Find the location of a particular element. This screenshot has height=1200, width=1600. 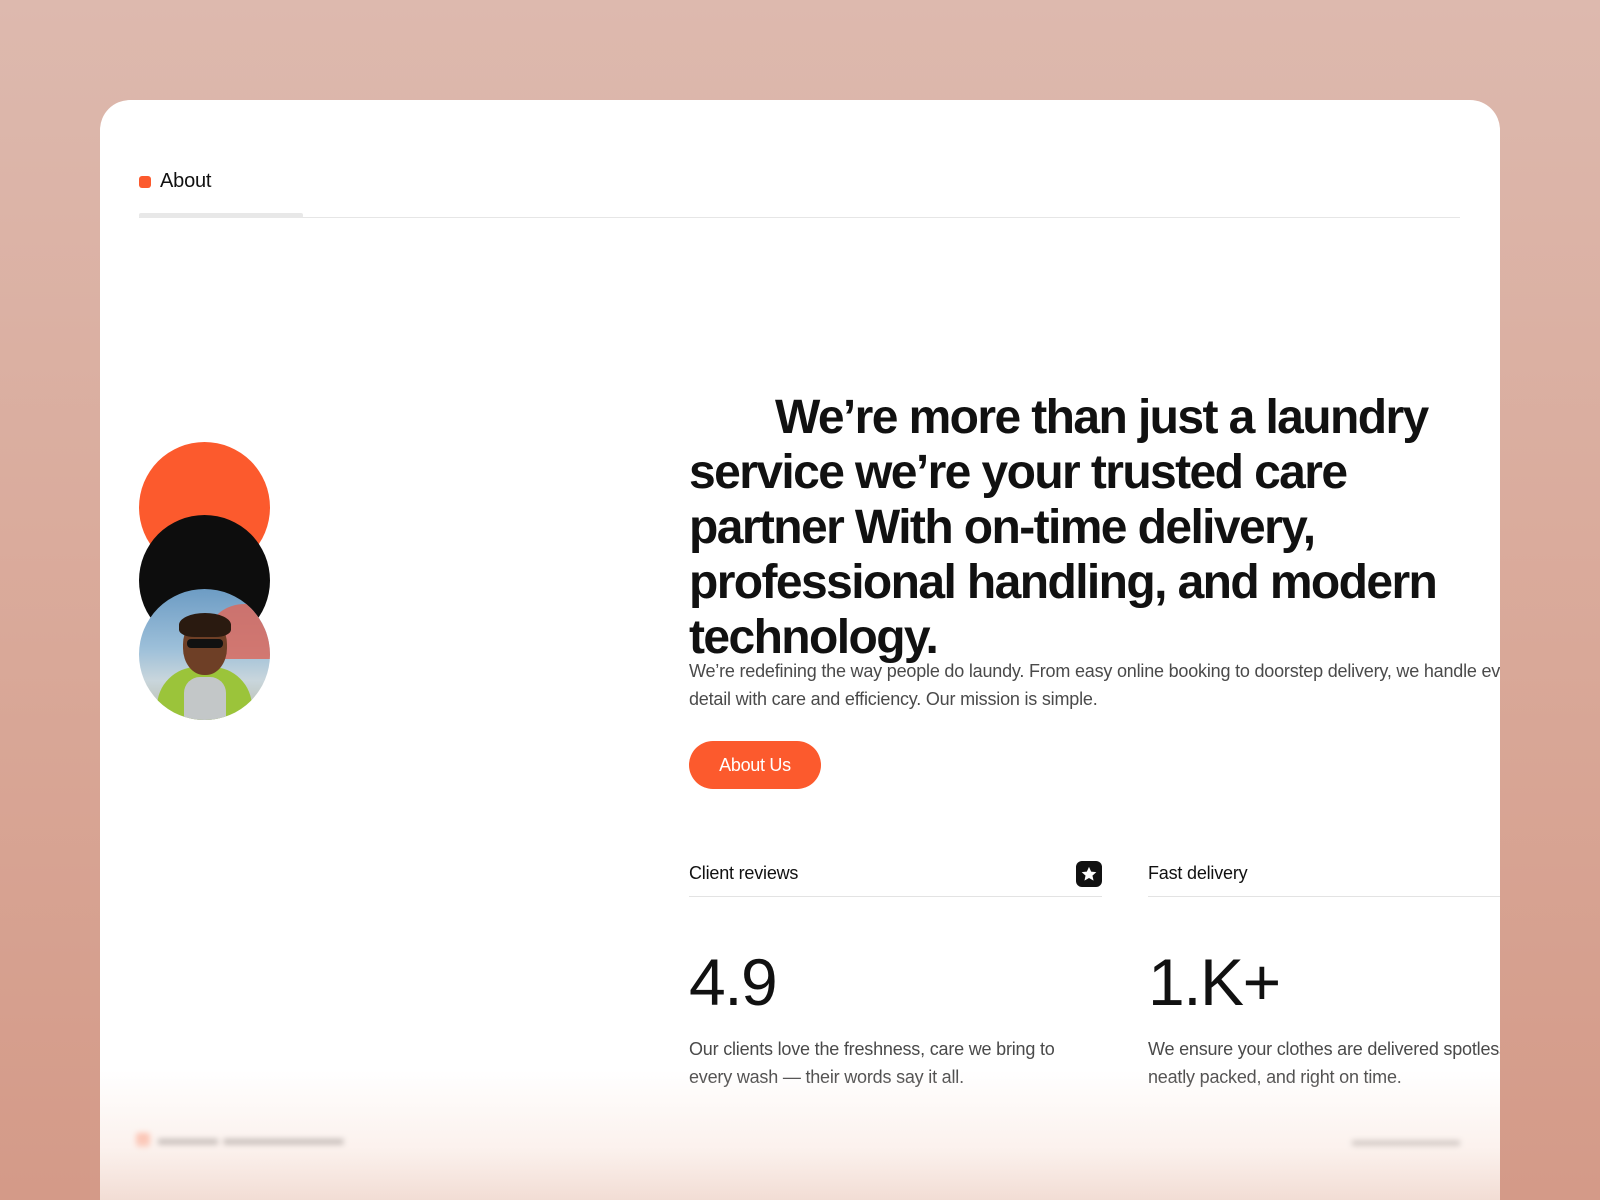

next-section-preview: ▬▬▬ ▬▬▬▬▬▬ is located at coordinates (240, 1139).